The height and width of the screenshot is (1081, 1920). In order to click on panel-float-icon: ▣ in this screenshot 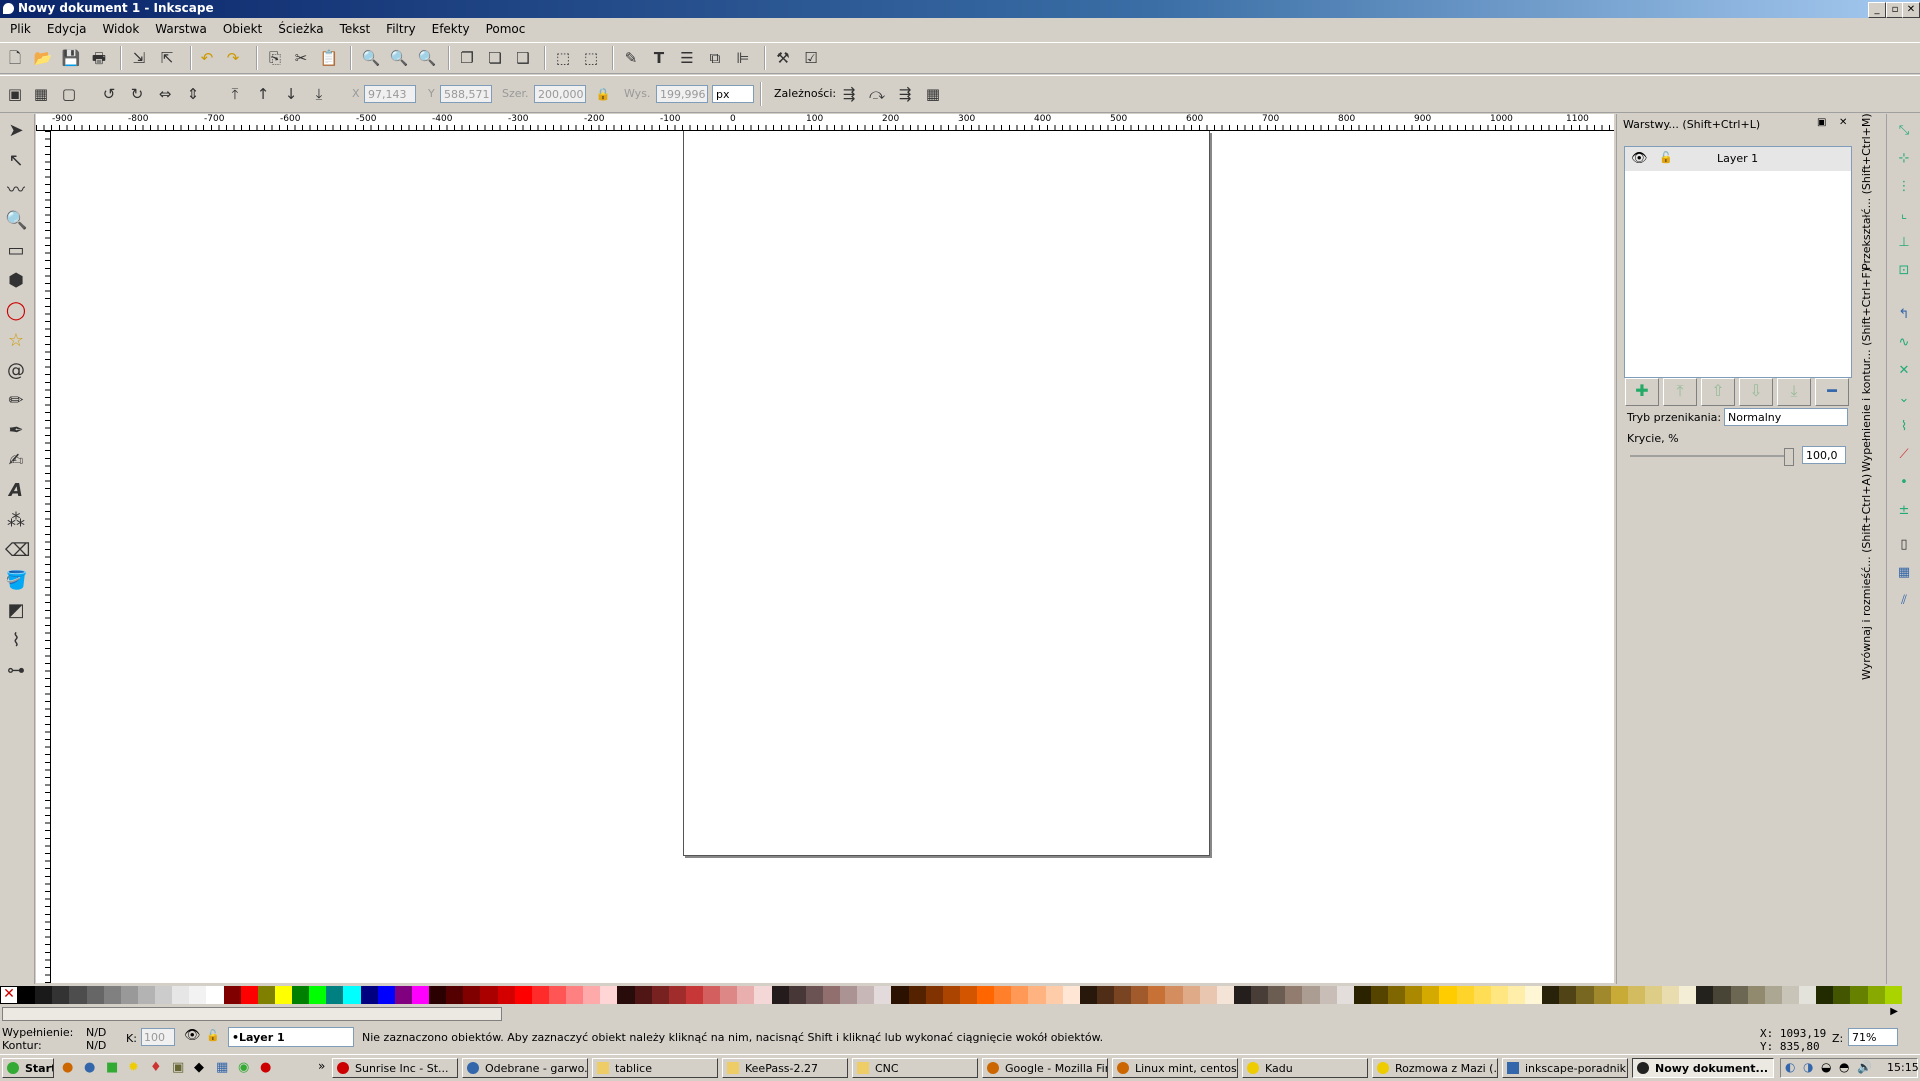, I will do `click(1821, 122)`.